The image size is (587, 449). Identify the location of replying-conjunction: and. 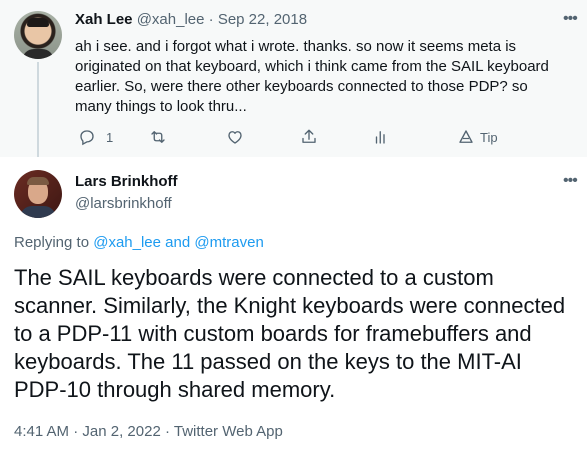
(178, 242).